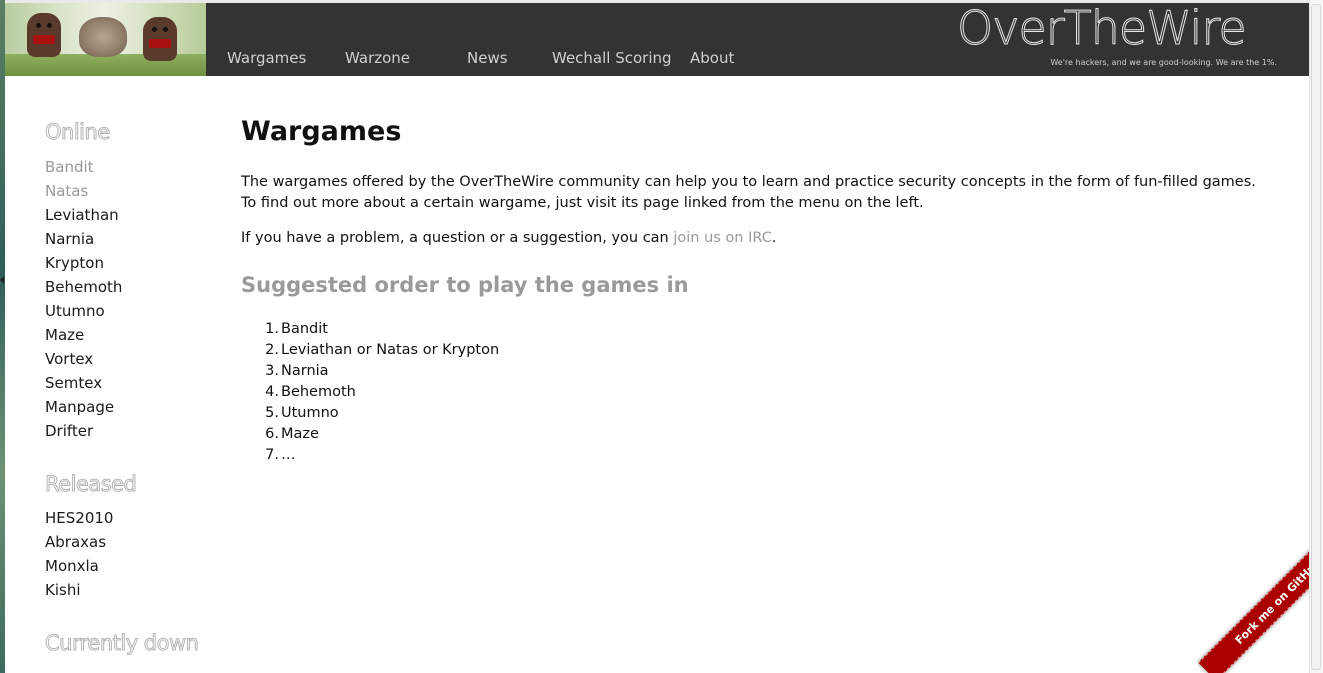 The image size is (1323, 673). Describe the element at coordinates (305, 371) in the screenshot. I see `list-text: Narnia` at that location.